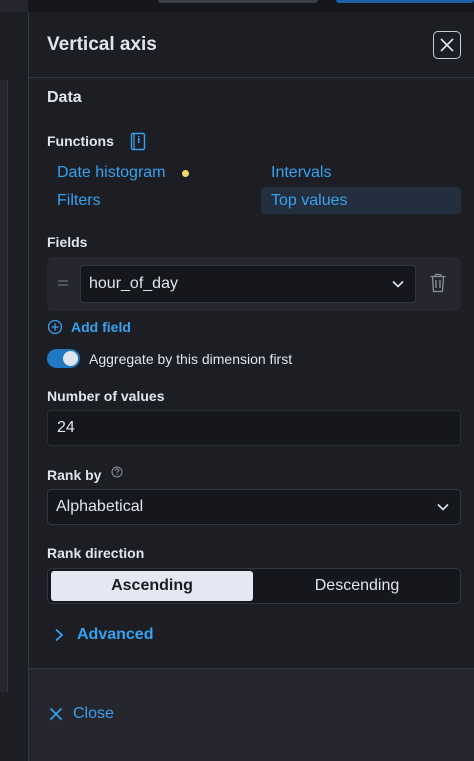  What do you see at coordinates (67, 242) in the screenshot?
I see `fields-label: Fields` at bounding box center [67, 242].